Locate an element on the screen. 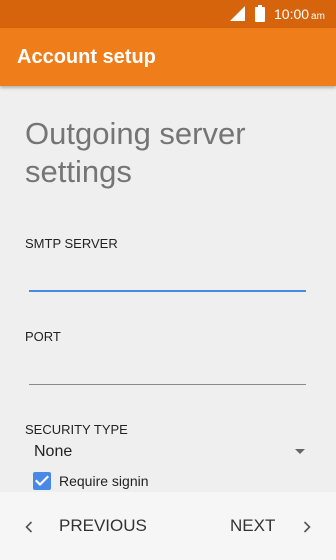 Image resolution: width=336 pixels, height=560 pixels. dropdown-arrow-icon is located at coordinates (300, 451).